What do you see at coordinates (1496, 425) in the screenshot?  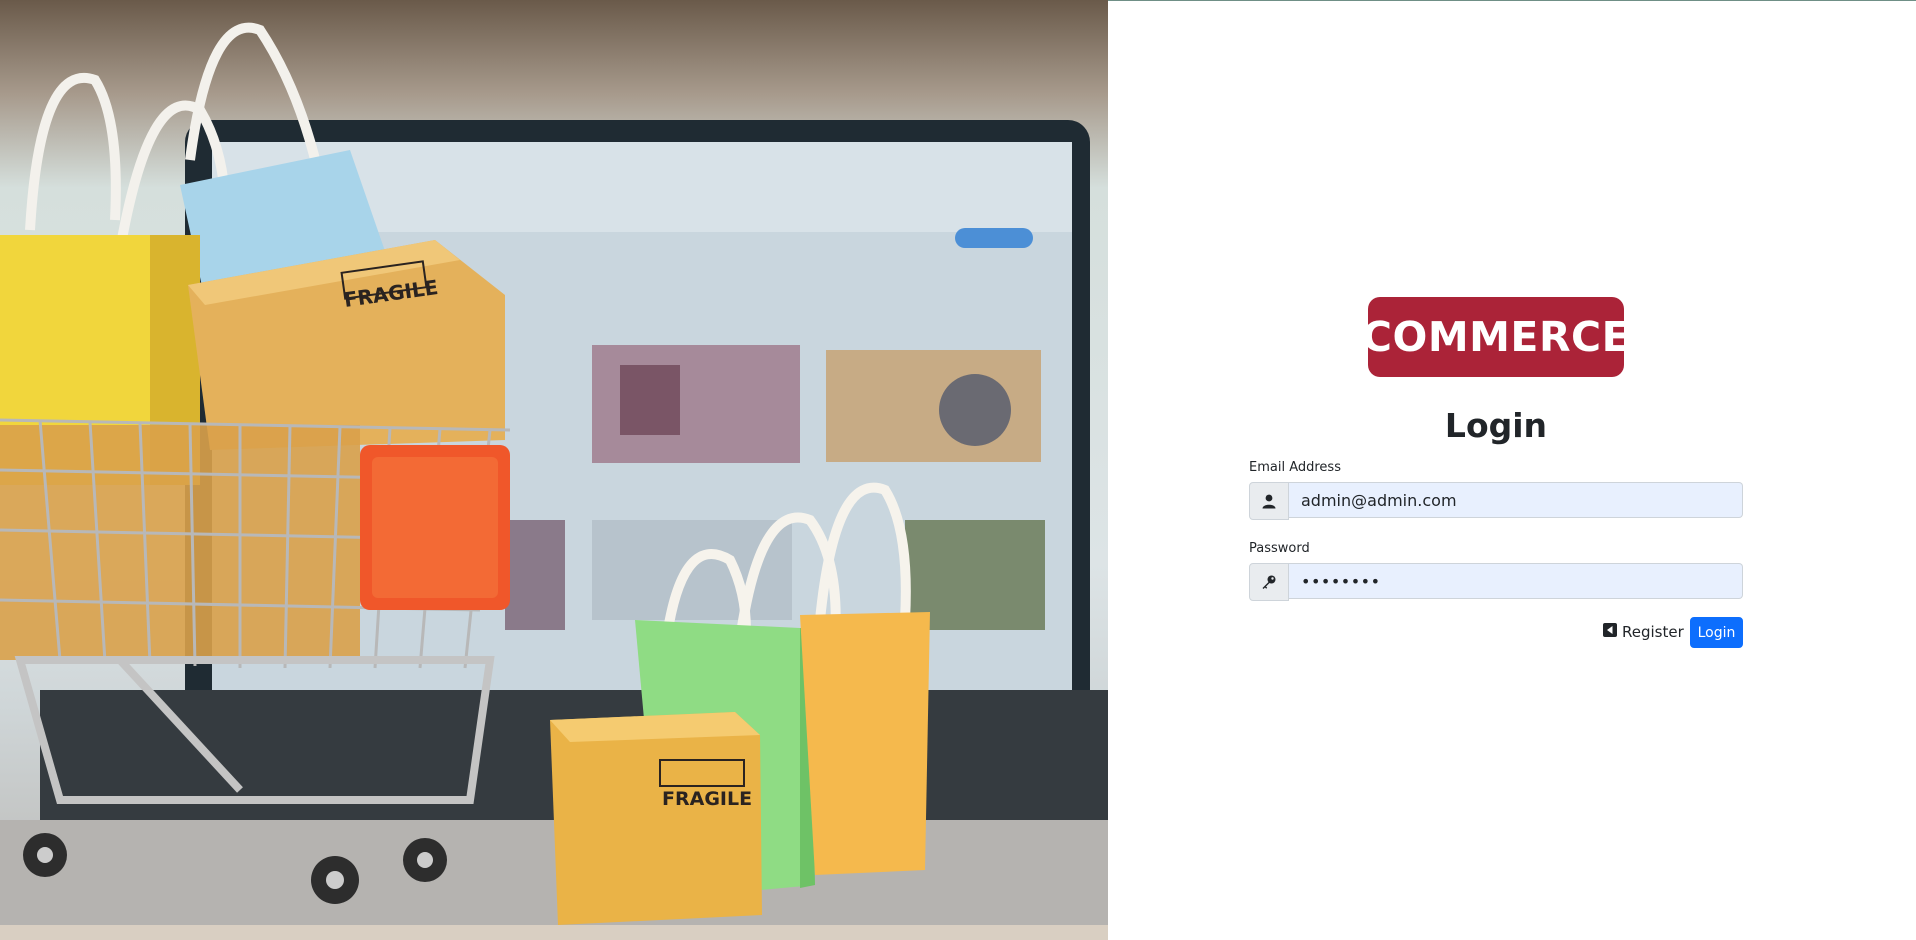 I see `login-title: Login` at bounding box center [1496, 425].